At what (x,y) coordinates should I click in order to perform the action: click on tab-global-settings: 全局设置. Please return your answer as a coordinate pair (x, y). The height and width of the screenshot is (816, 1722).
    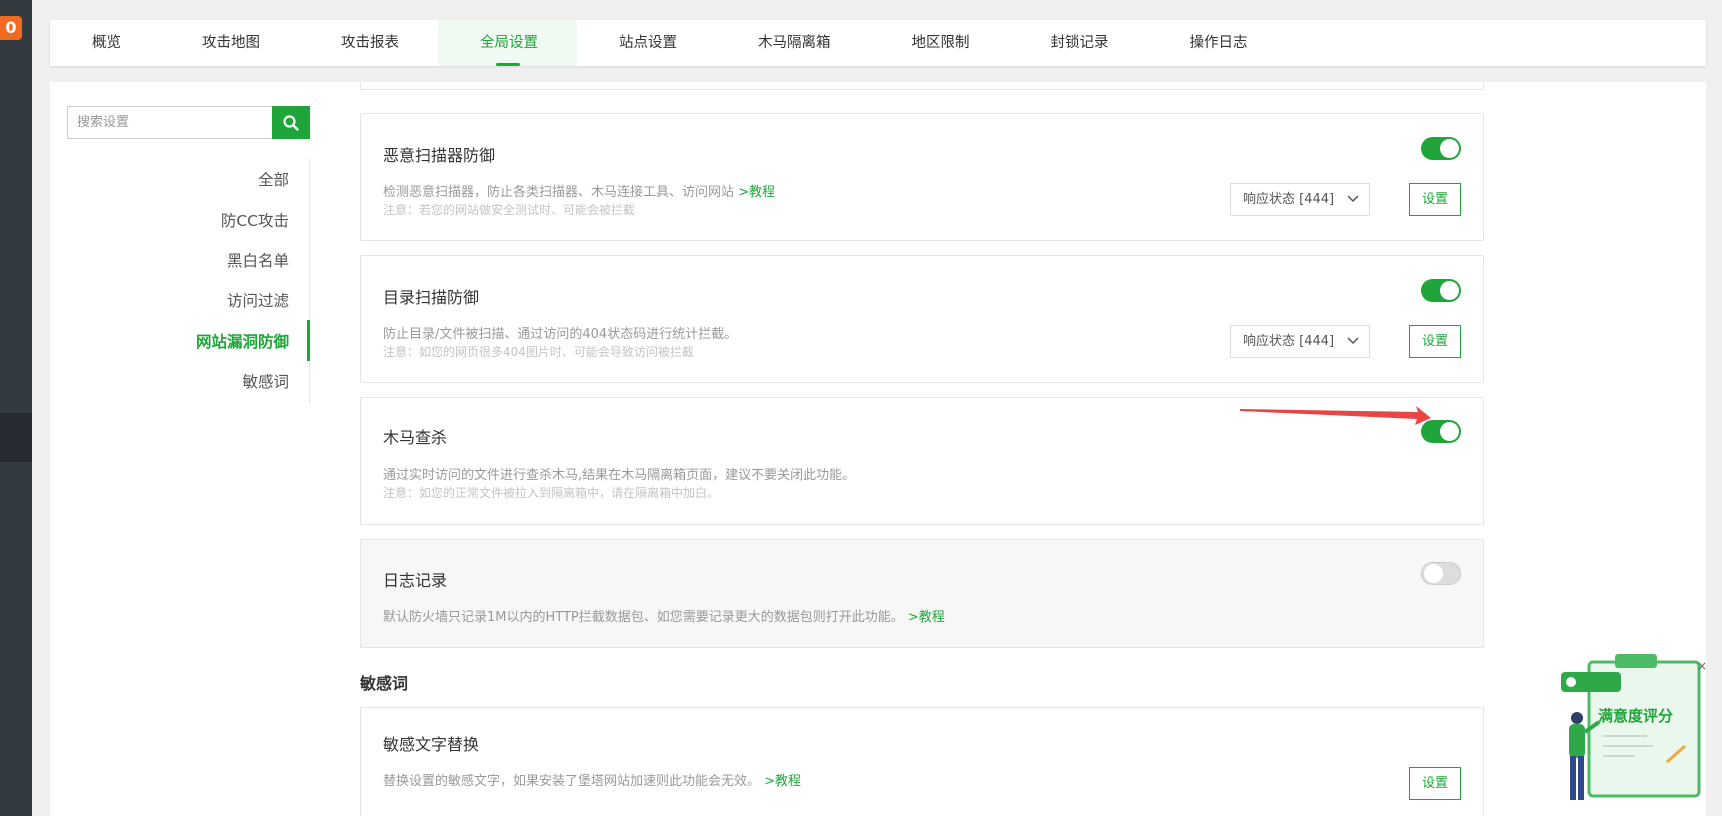
    Looking at the image, I should click on (507, 43).